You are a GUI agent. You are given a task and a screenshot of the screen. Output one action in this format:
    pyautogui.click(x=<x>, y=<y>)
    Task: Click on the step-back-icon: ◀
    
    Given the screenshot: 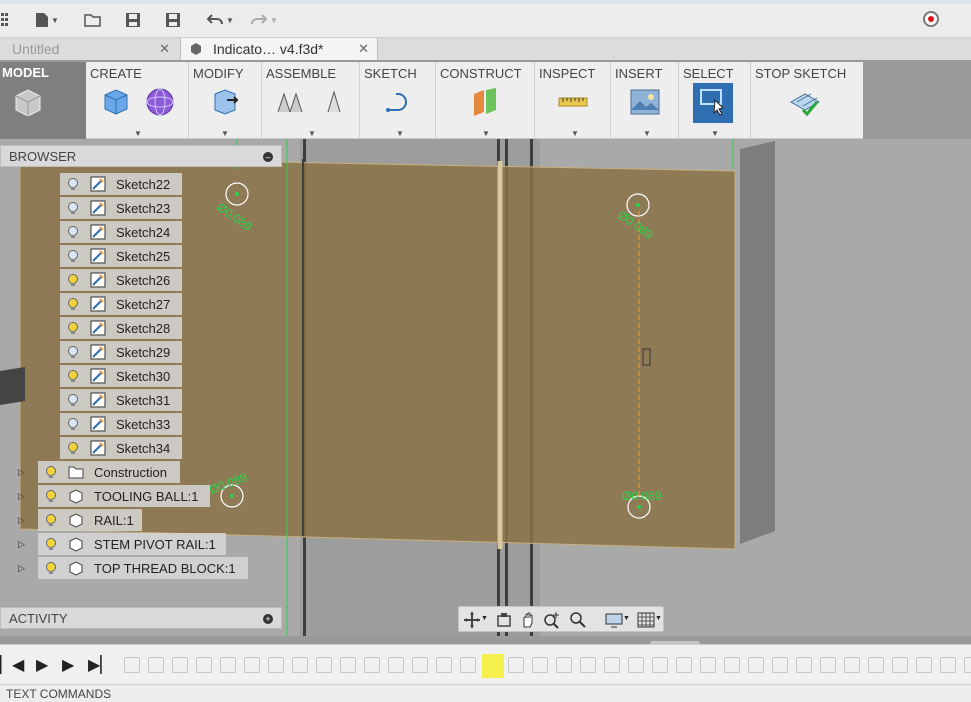 What is the action you would take?
    pyautogui.click(x=18, y=665)
    